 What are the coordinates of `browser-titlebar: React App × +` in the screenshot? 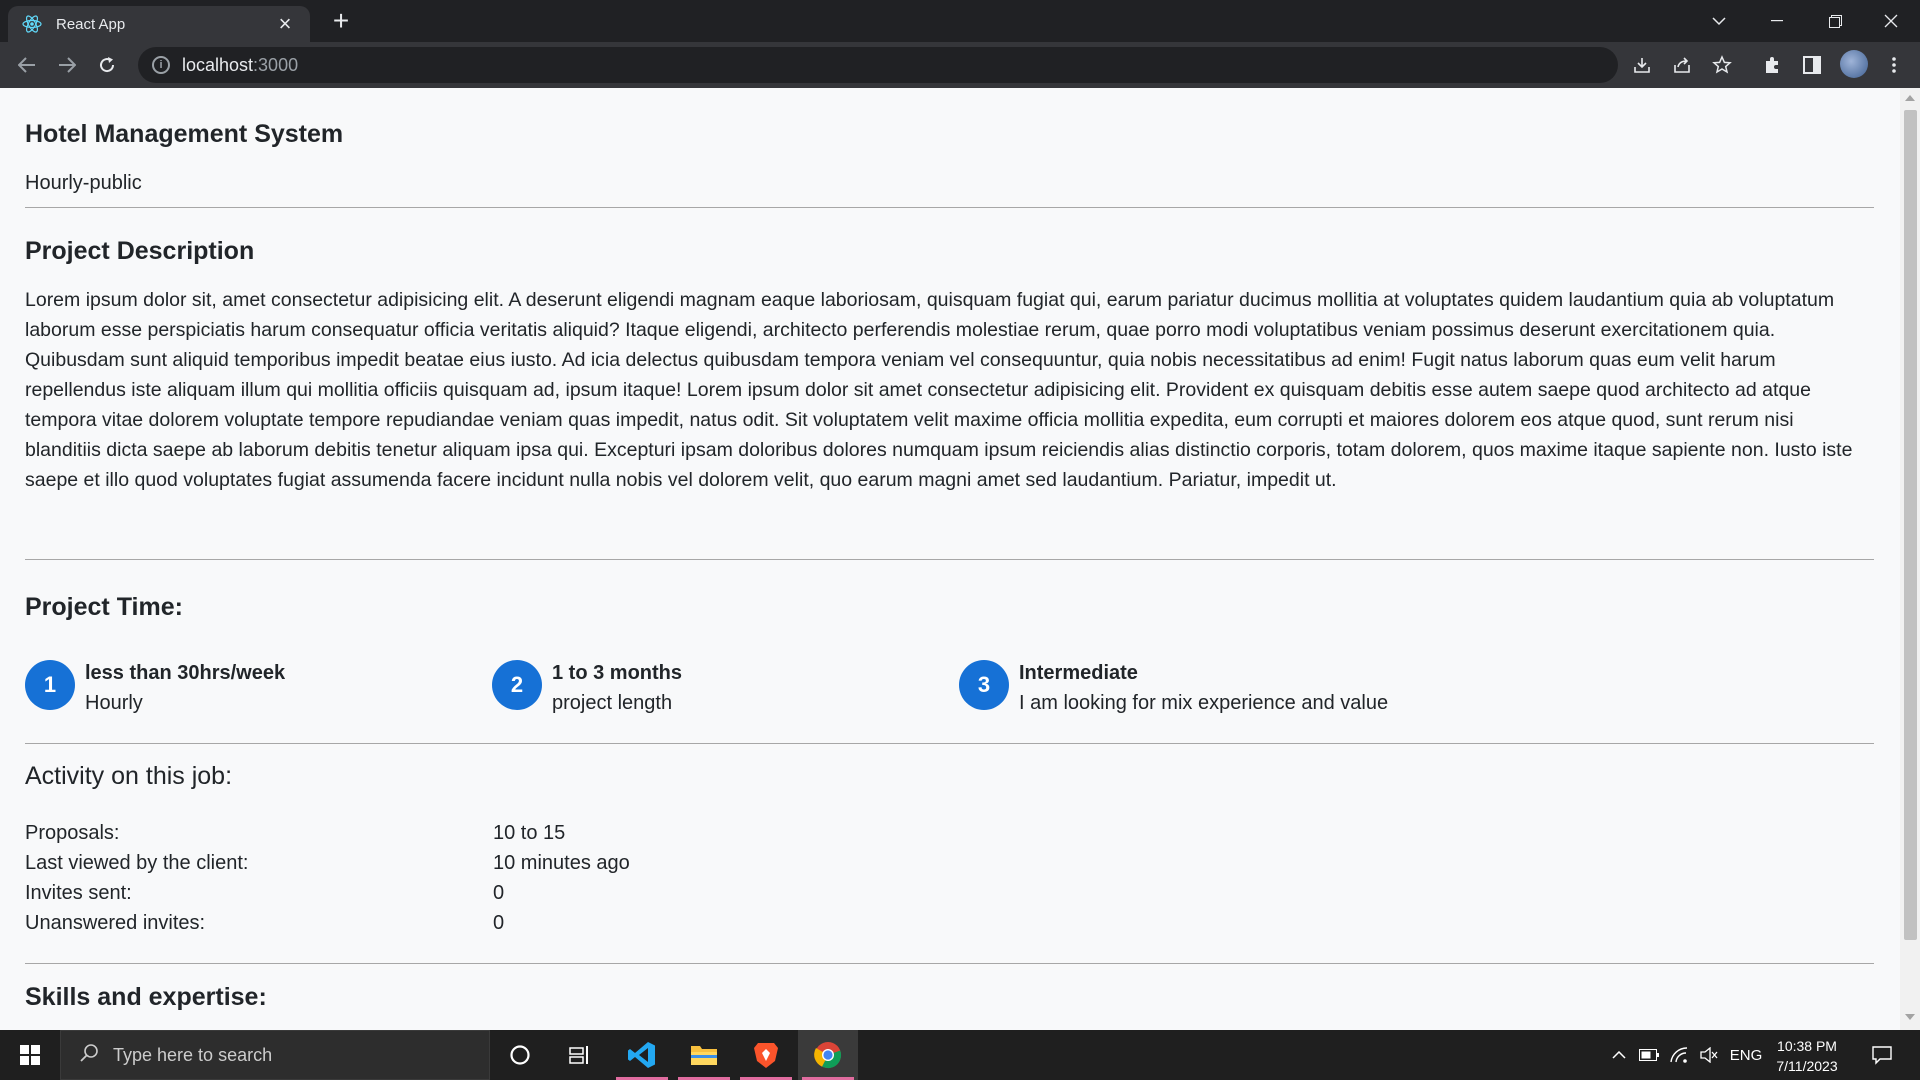 It's located at (960, 21).